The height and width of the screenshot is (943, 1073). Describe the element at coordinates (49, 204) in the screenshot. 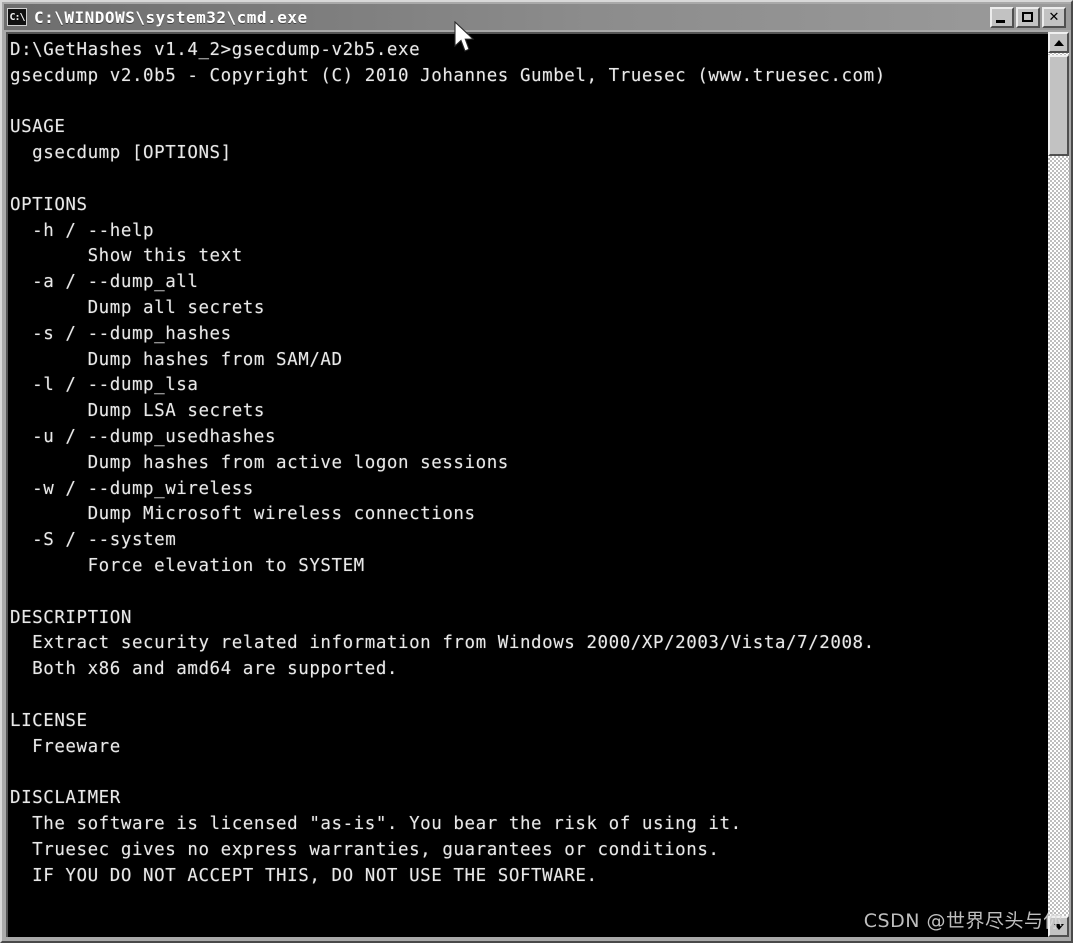

I see `console-line: OPTIONS` at that location.